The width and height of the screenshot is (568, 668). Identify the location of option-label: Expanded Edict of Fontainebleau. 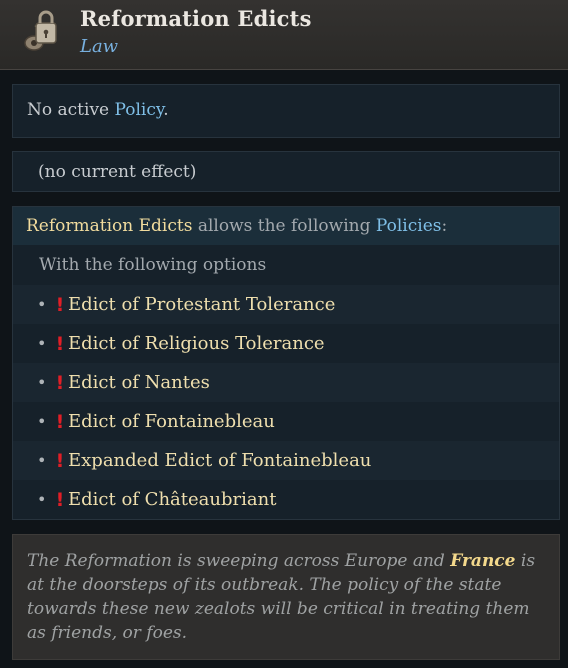
(220, 460).